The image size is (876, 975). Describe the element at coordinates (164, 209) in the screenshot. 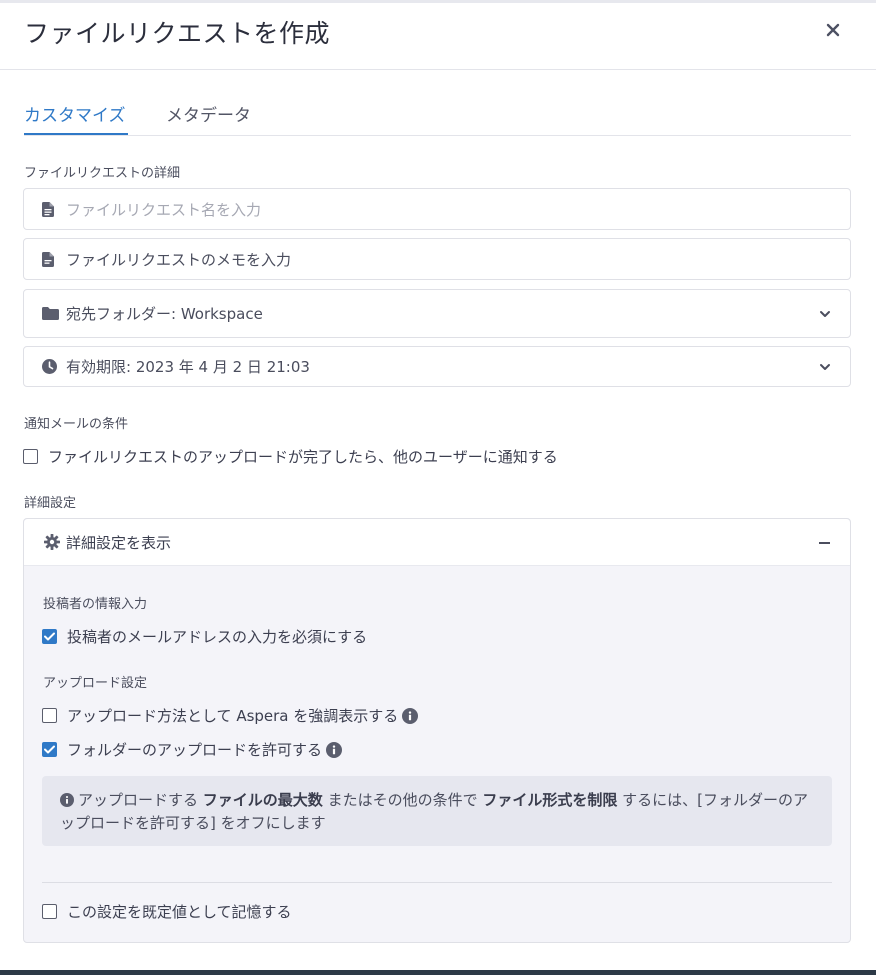

I see `request-name-placeholder: ファイルリクエスト名を入力` at that location.